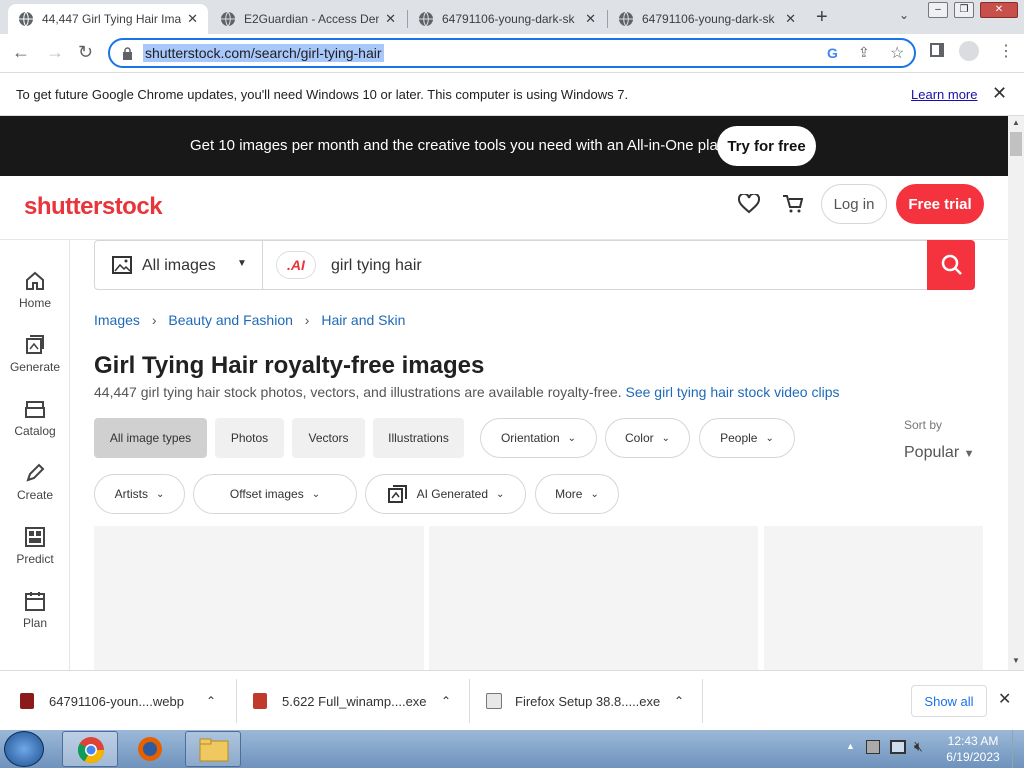 This screenshot has height=768, width=1024. I want to click on search-input: girl tying hair, so click(376, 266).